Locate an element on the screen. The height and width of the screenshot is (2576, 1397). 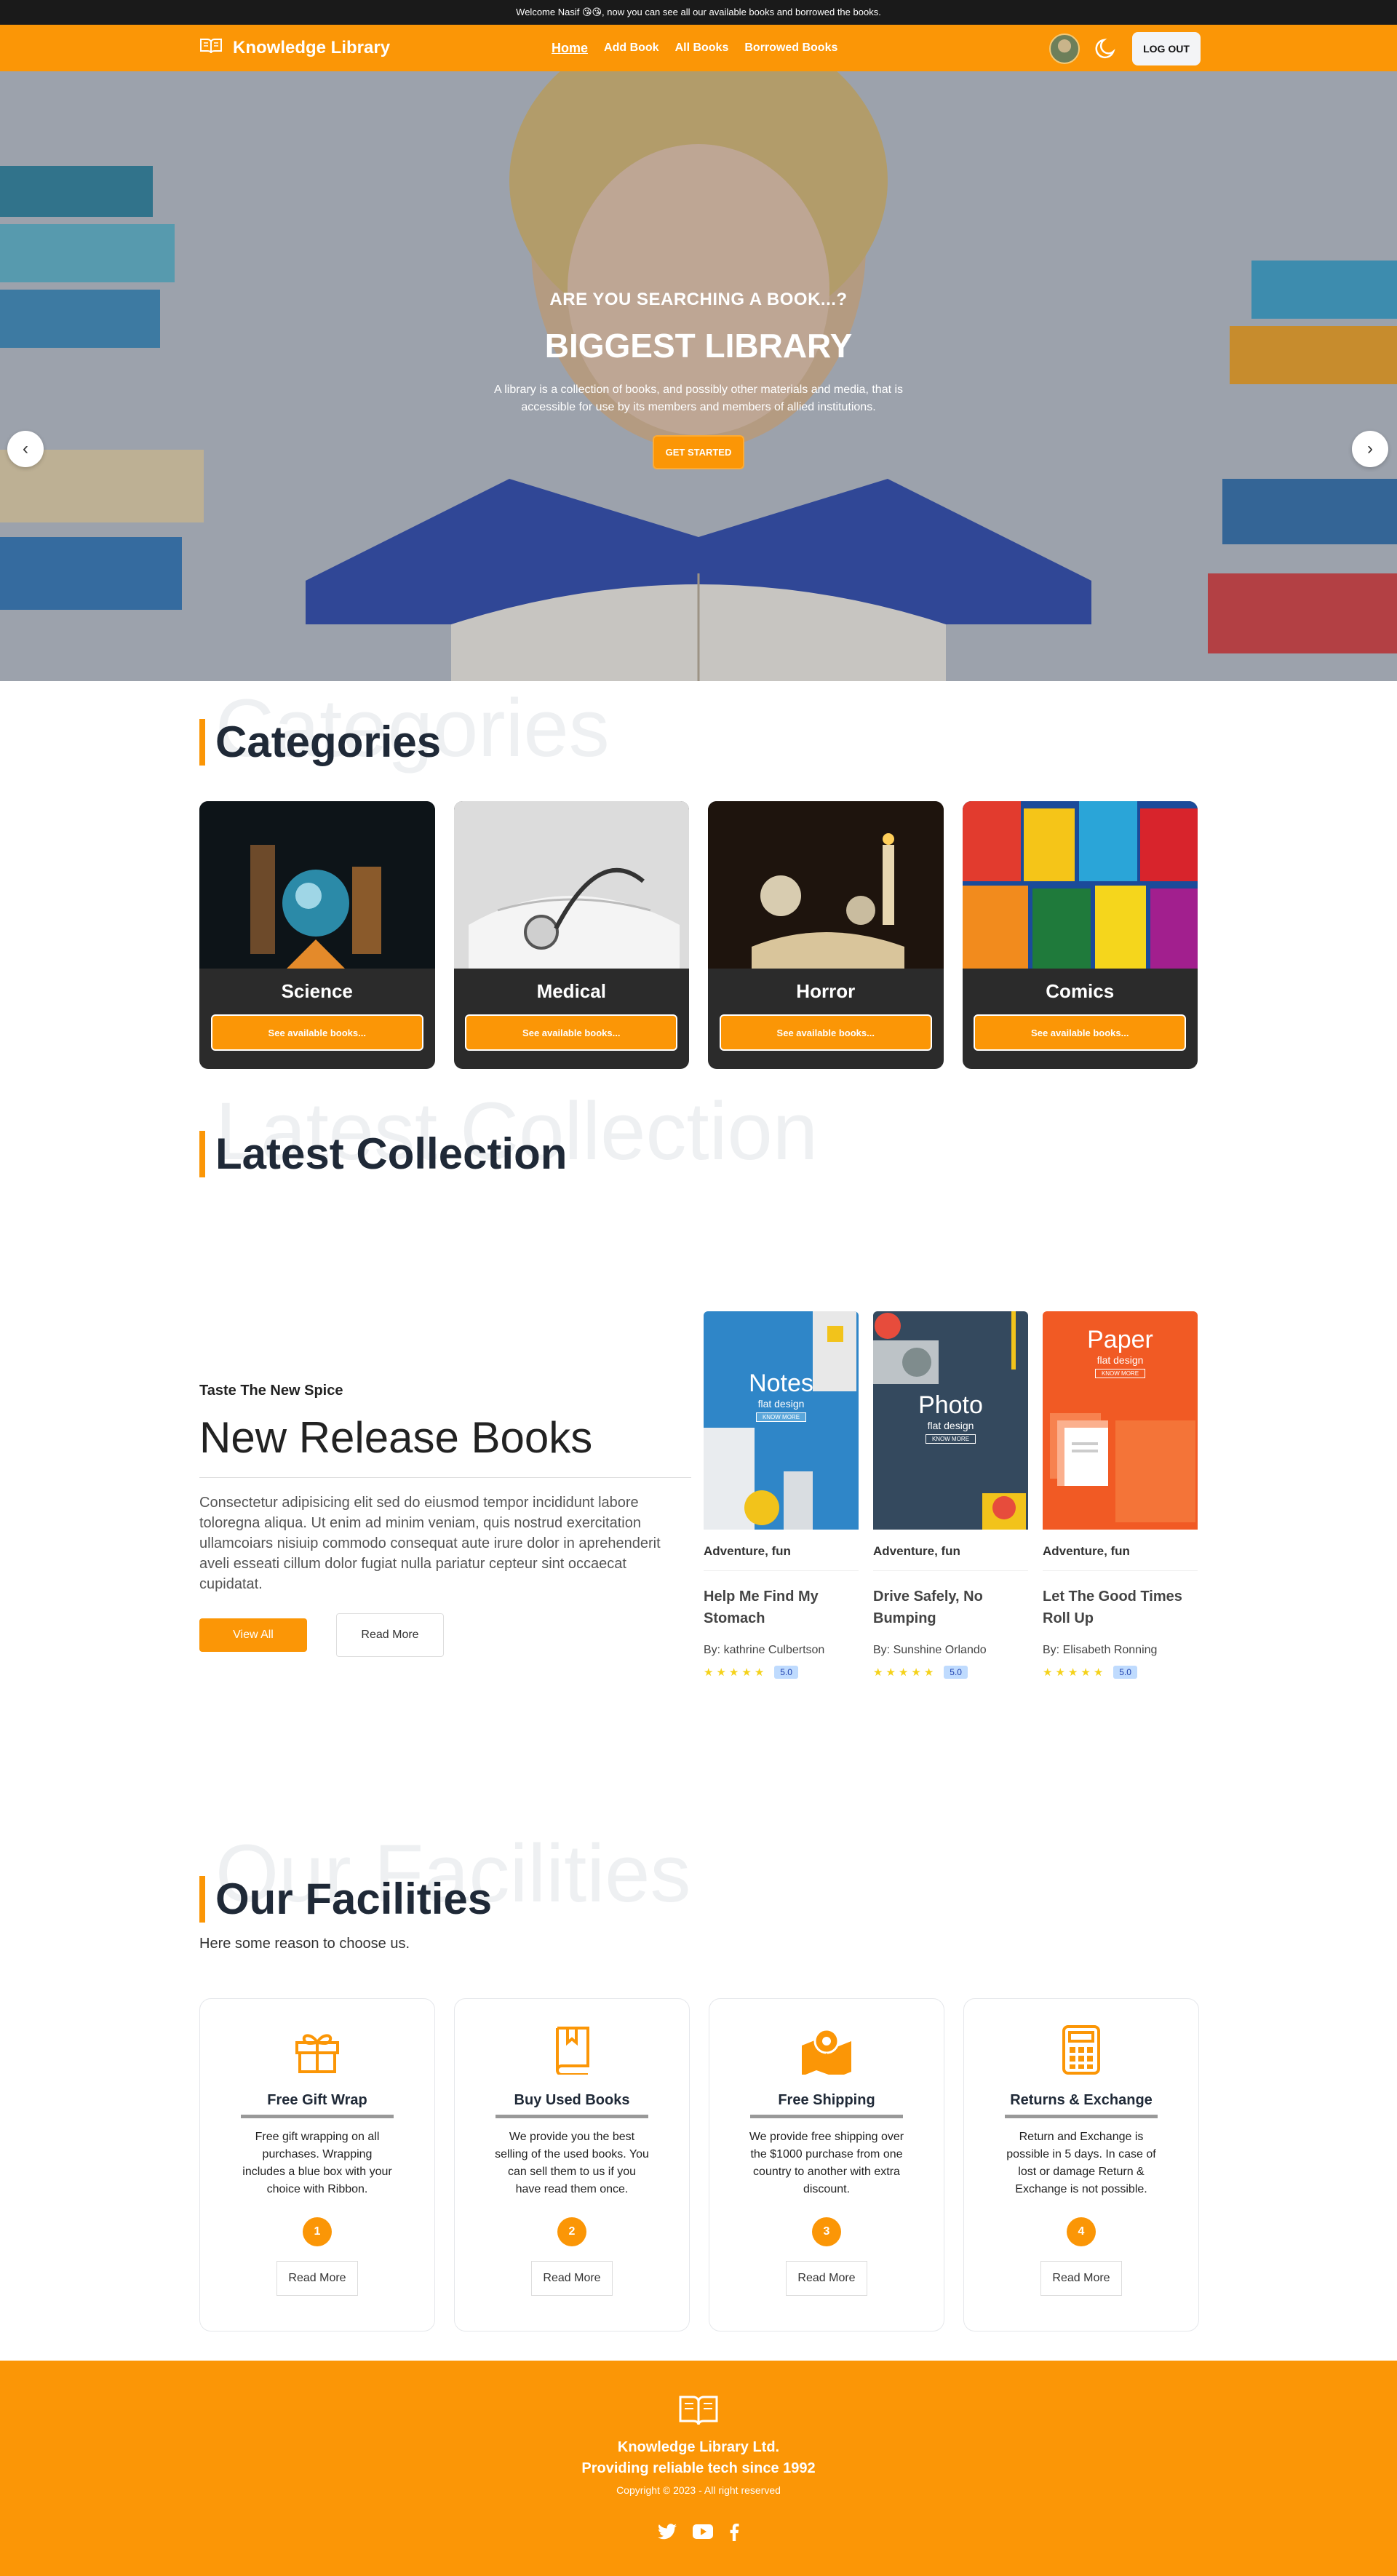
gift-icon is located at coordinates (317, 2050).